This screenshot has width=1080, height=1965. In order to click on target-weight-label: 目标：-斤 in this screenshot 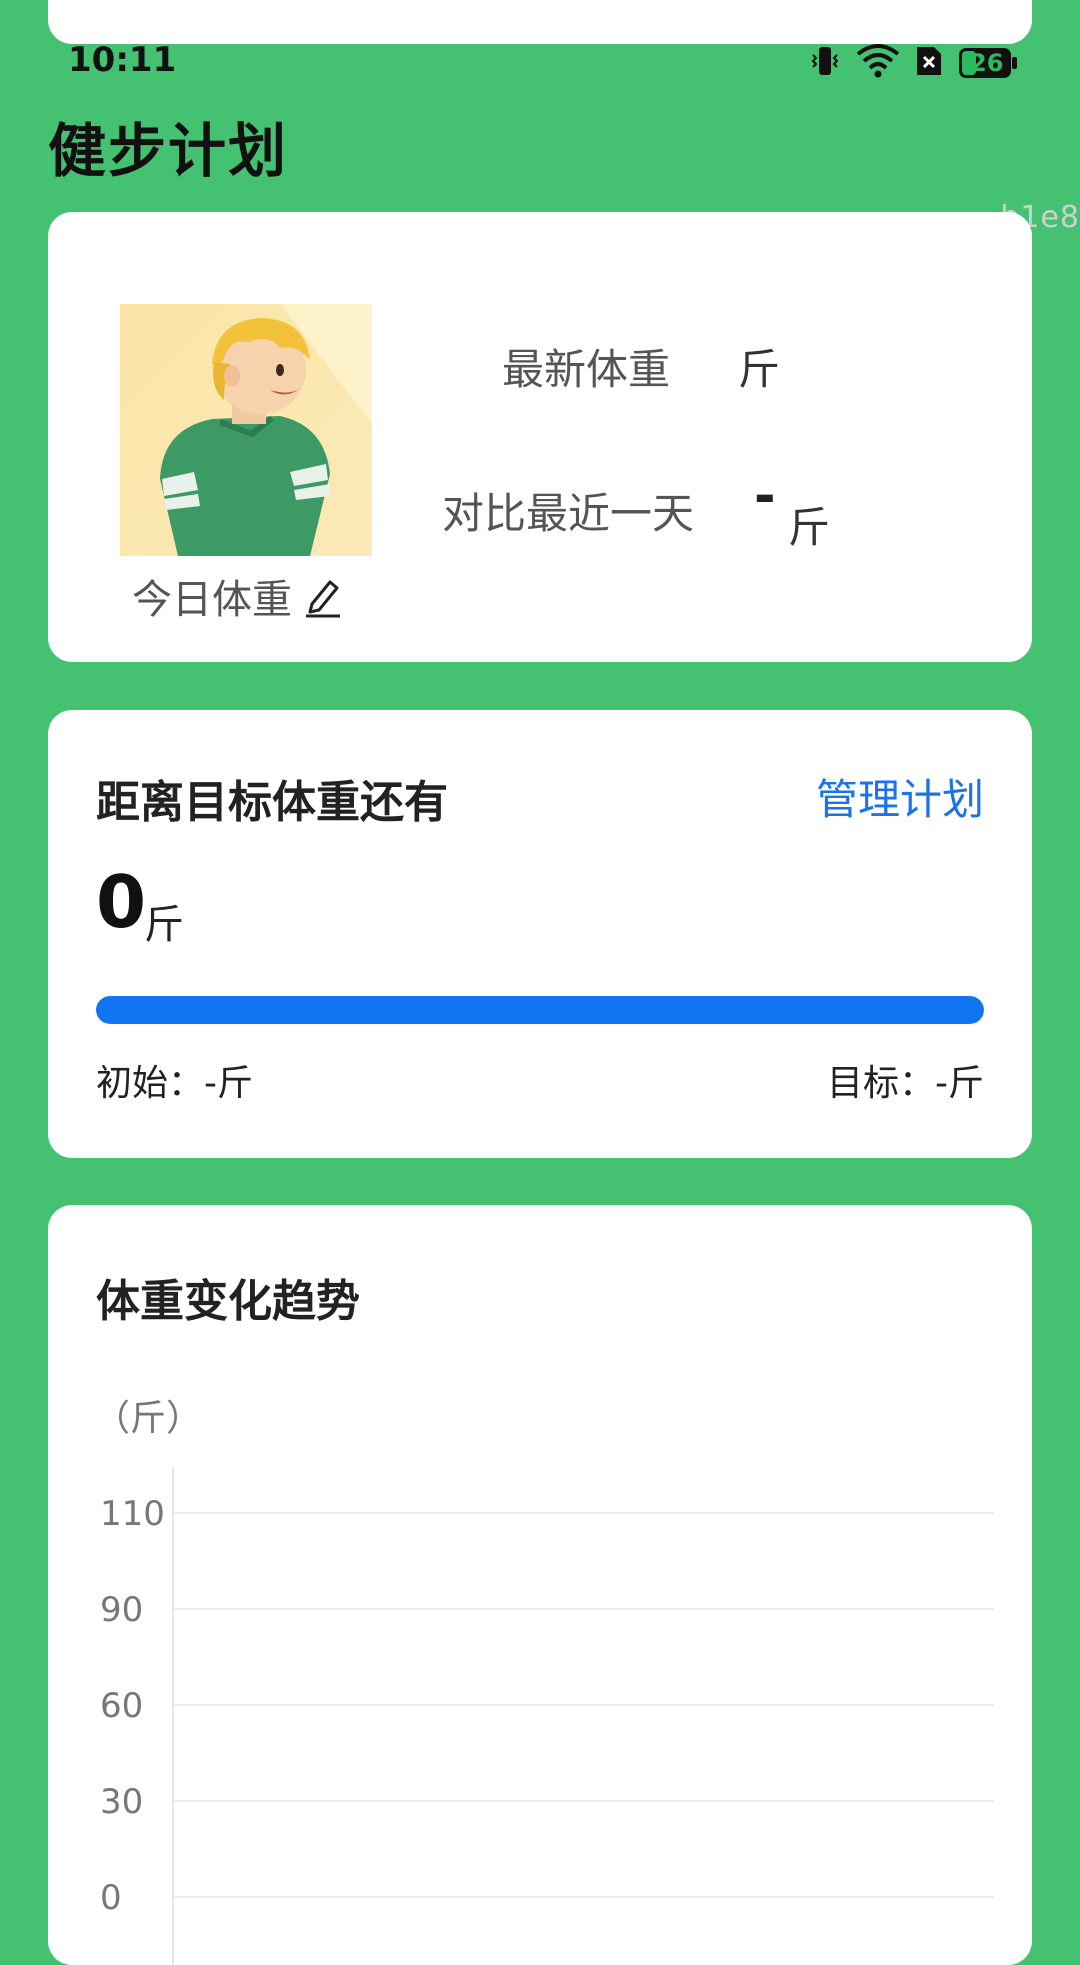, I will do `click(905, 1083)`.